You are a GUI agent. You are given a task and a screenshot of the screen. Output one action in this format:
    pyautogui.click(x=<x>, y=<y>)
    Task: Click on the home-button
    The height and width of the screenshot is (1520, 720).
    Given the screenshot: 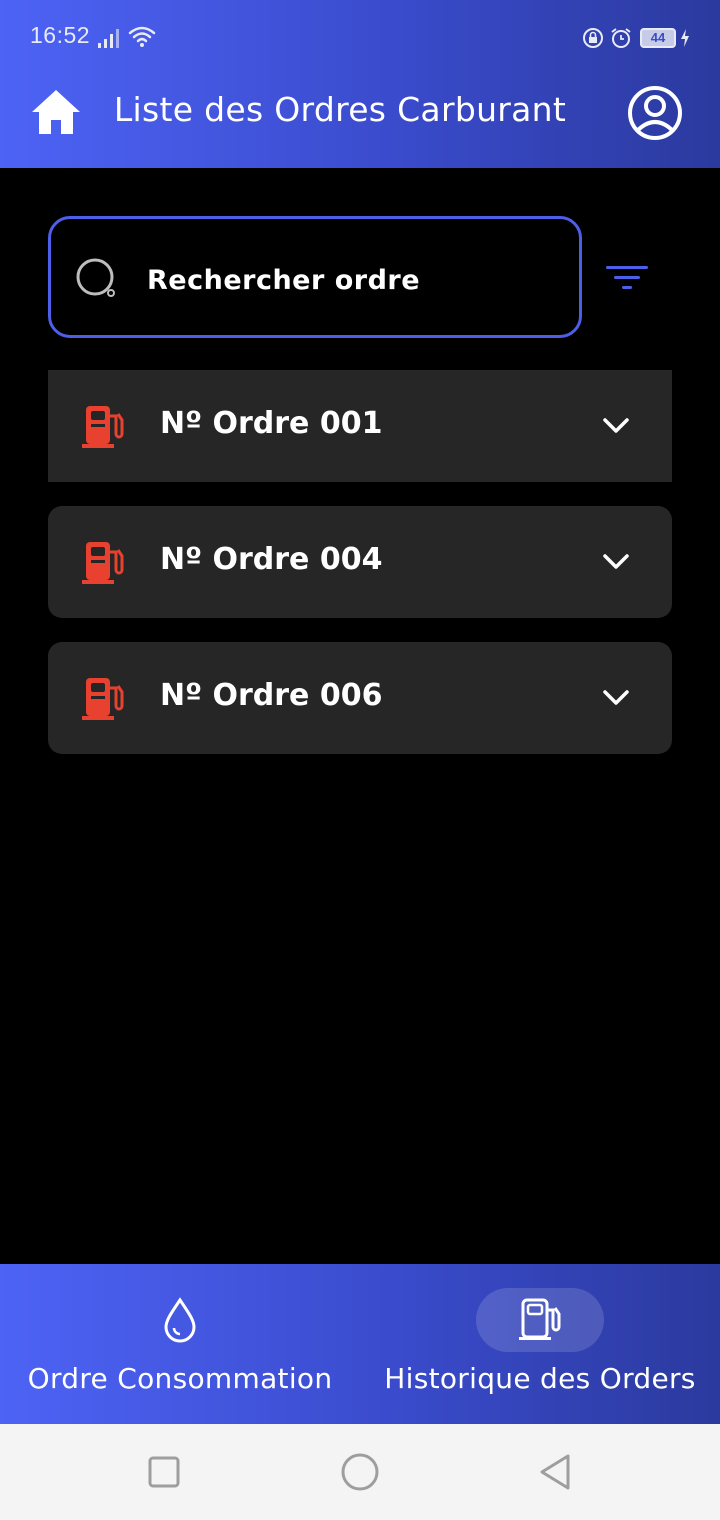 What is the action you would take?
    pyautogui.click(x=56, y=112)
    